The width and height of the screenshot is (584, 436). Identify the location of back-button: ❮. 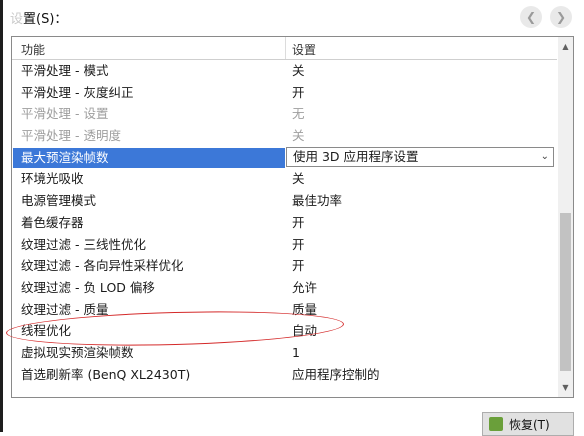
(531, 17).